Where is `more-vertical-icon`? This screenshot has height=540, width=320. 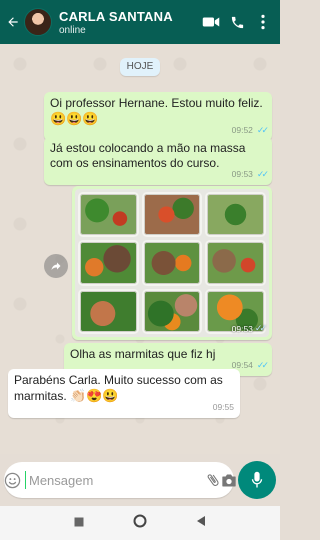 more-vertical-icon is located at coordinates (263, 22).